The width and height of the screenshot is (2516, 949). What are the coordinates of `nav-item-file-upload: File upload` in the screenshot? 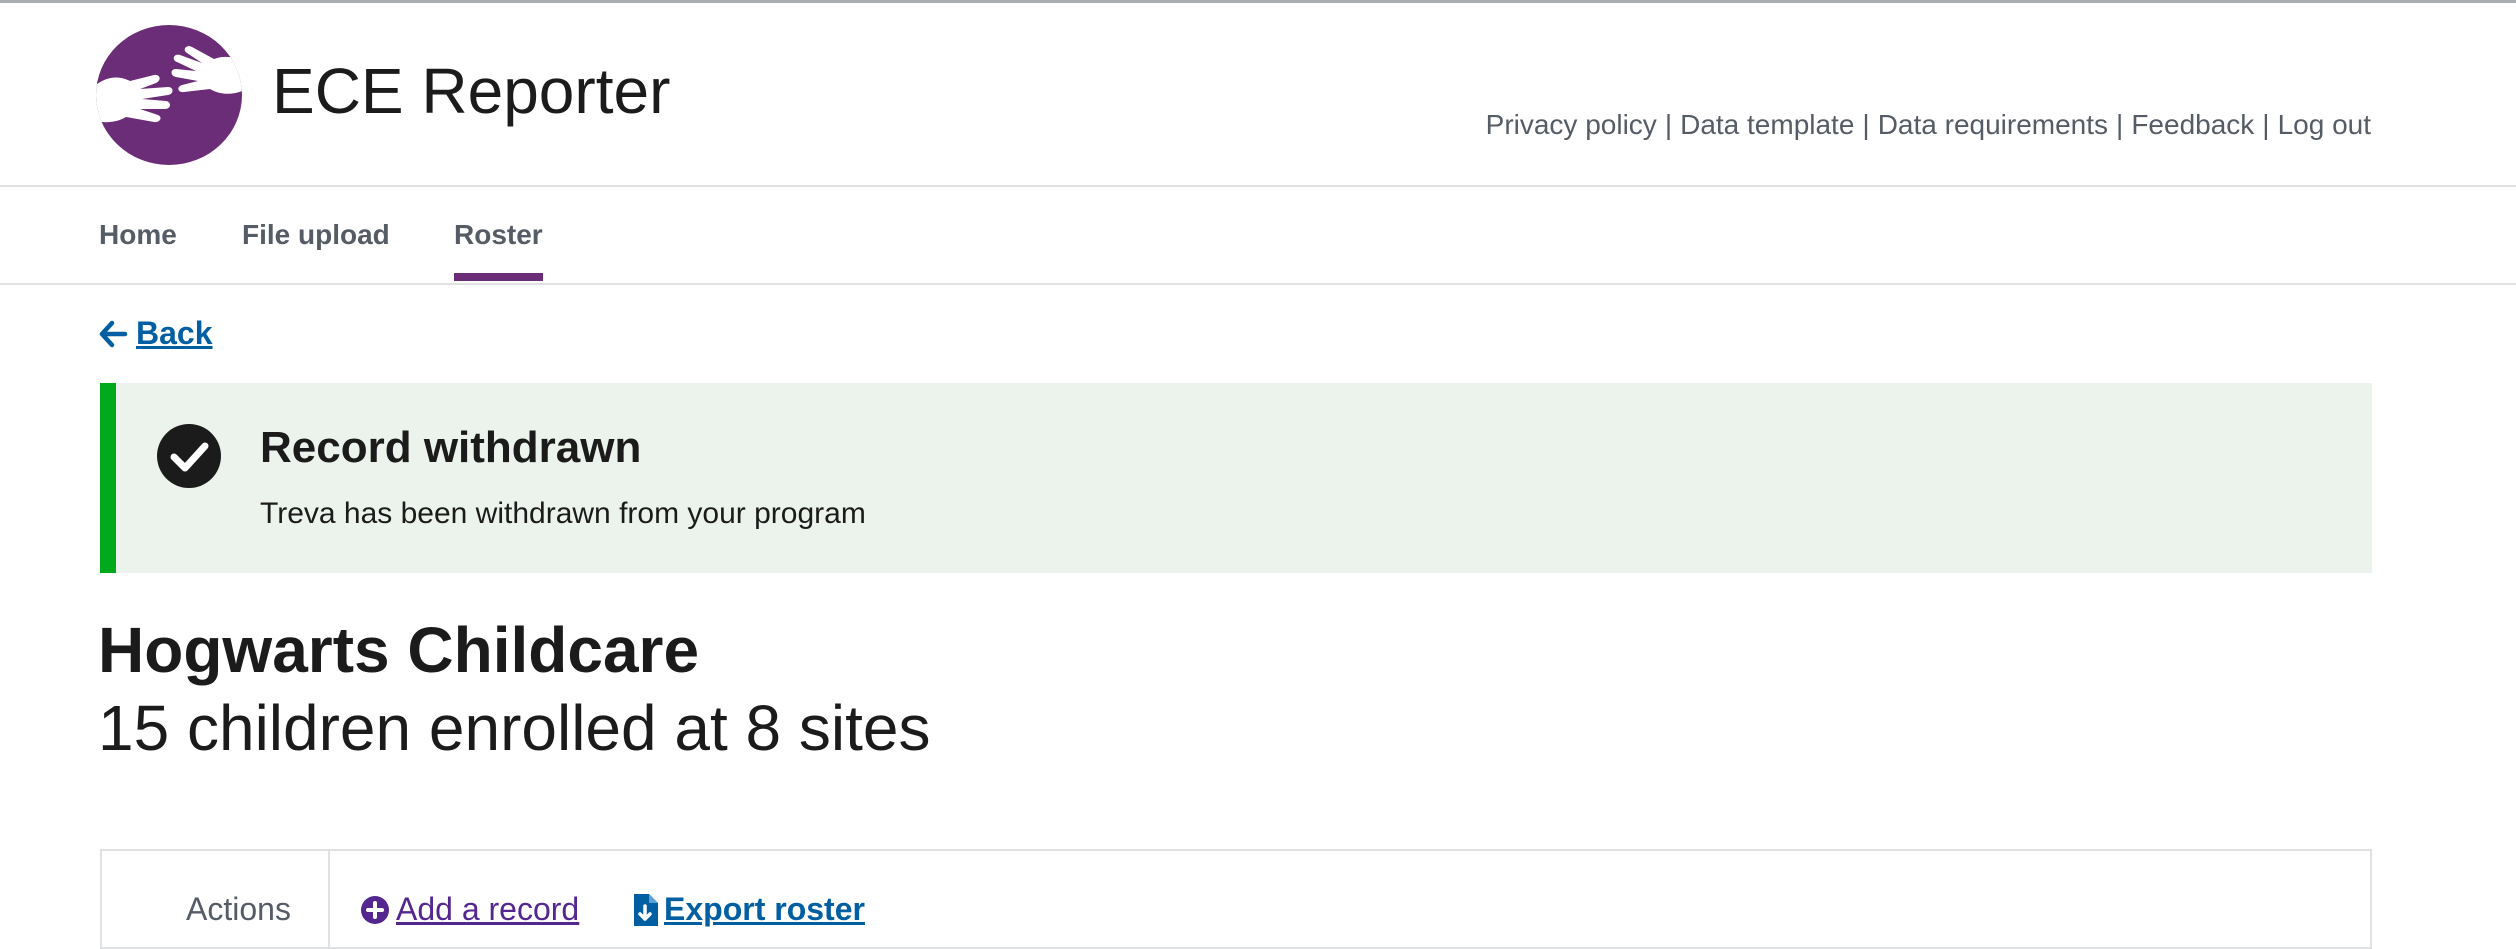 It's located at (316, 250).